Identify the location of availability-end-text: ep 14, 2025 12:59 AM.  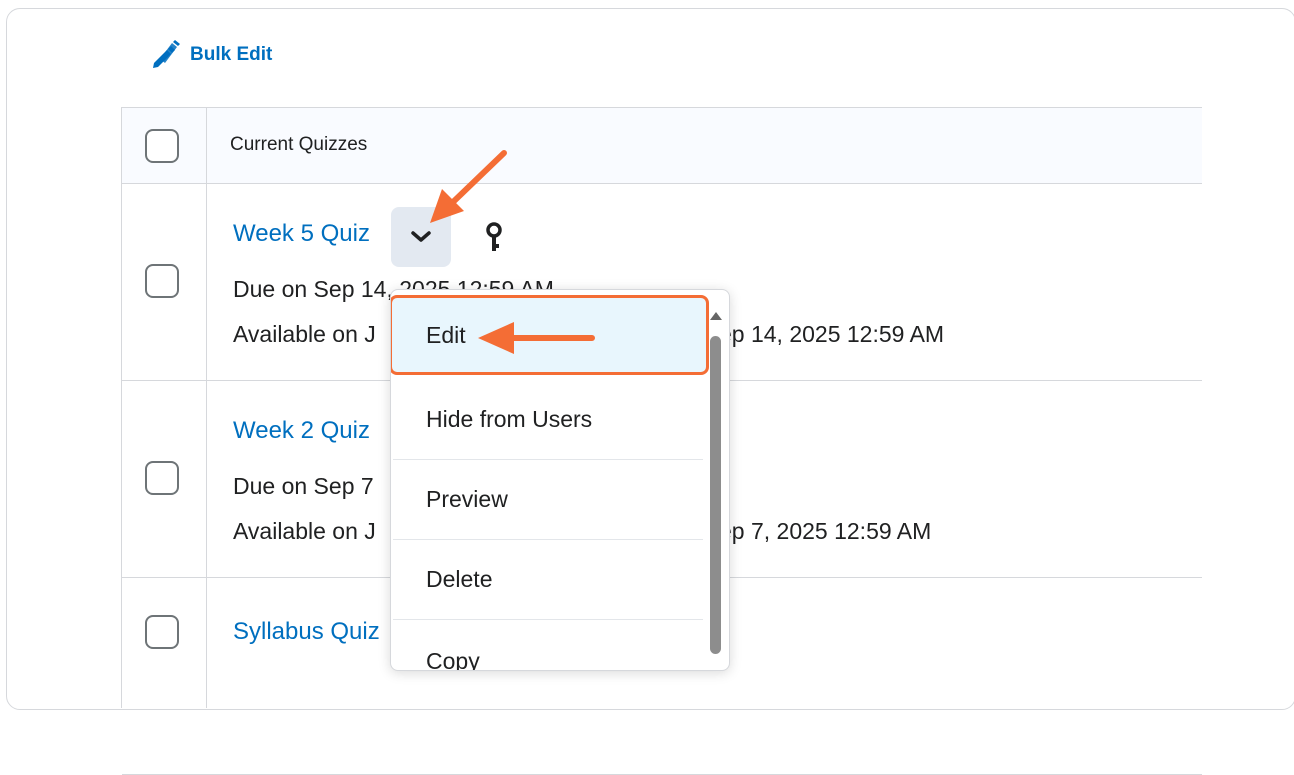
(832, 334).